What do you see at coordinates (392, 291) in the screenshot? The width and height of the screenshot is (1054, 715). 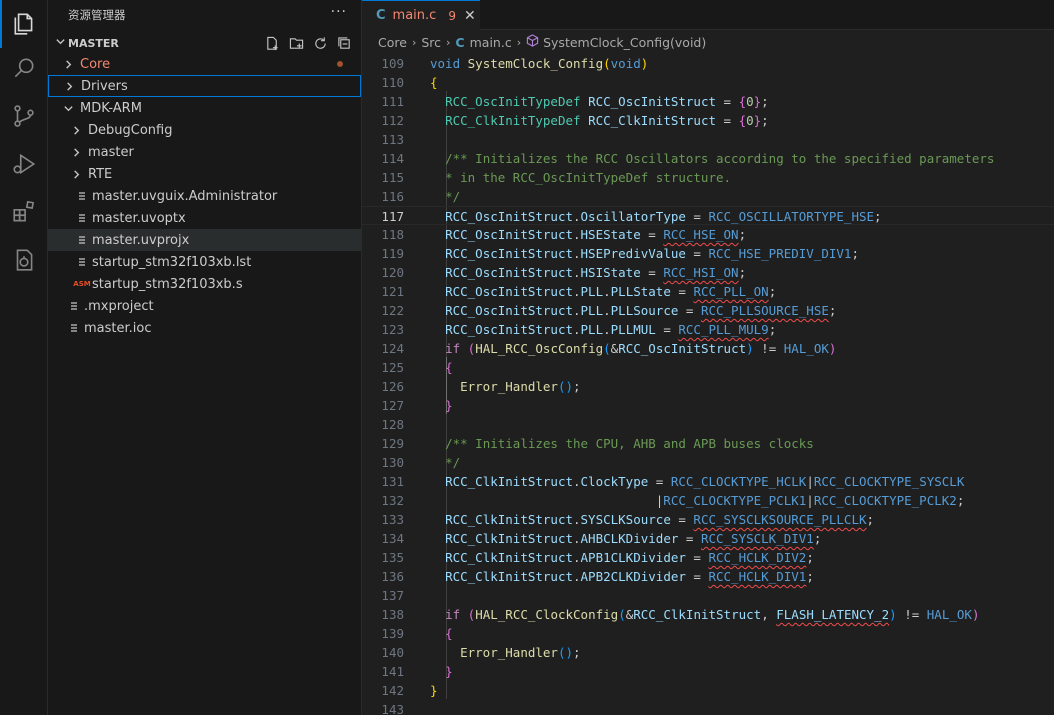 I see `line-number: 121` at bounding box center [392, 291].